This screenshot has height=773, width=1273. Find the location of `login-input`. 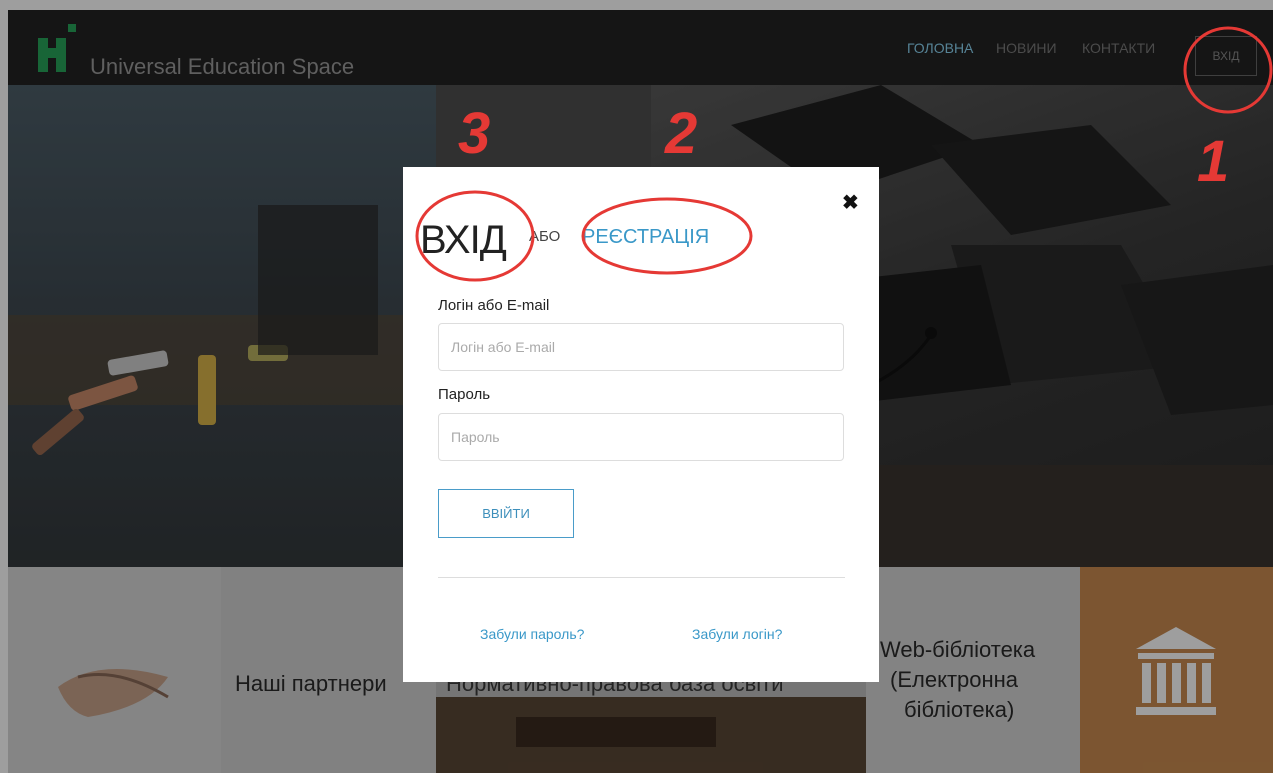

login-input is located at coordinates (641, 347).